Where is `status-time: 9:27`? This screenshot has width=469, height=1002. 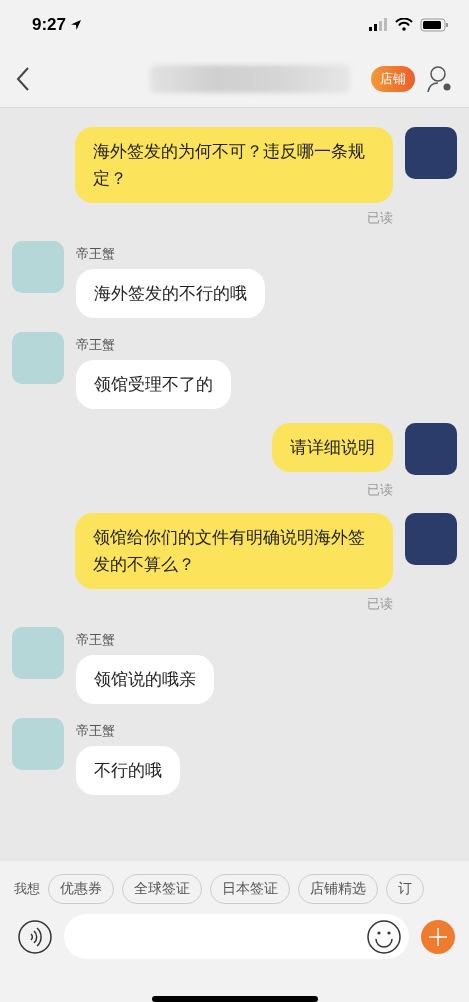
status-time: 9:27 is located at coordinates (57, 25).